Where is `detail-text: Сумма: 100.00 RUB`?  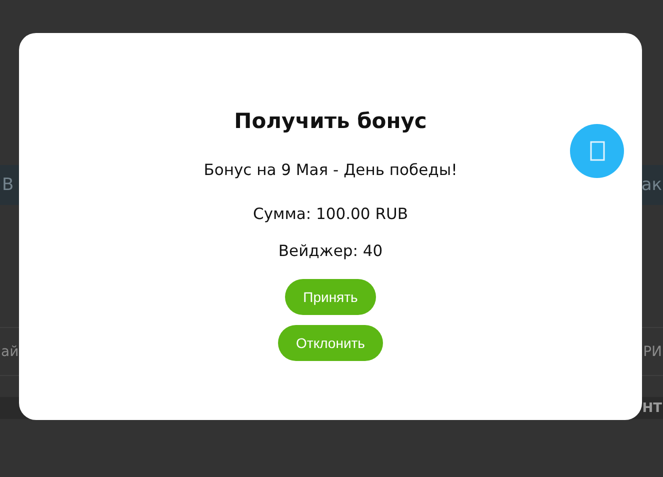 detail-text: Сумма: 100.00 RUB is located at coordinates (330, 214).